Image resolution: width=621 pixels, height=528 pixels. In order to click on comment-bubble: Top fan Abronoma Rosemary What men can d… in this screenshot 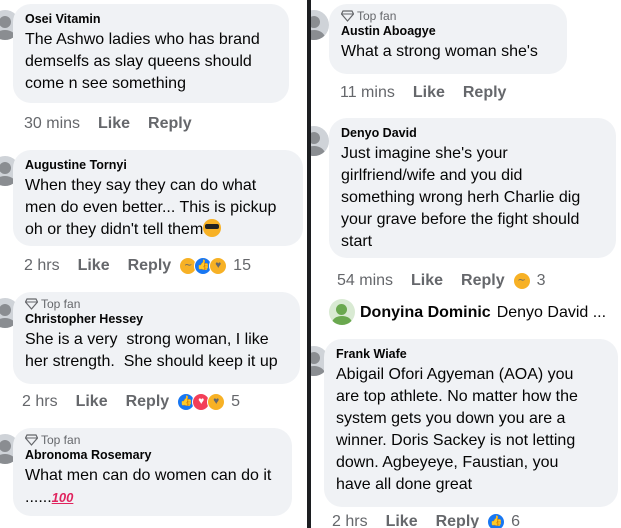, I will do `click(152, 472)`.